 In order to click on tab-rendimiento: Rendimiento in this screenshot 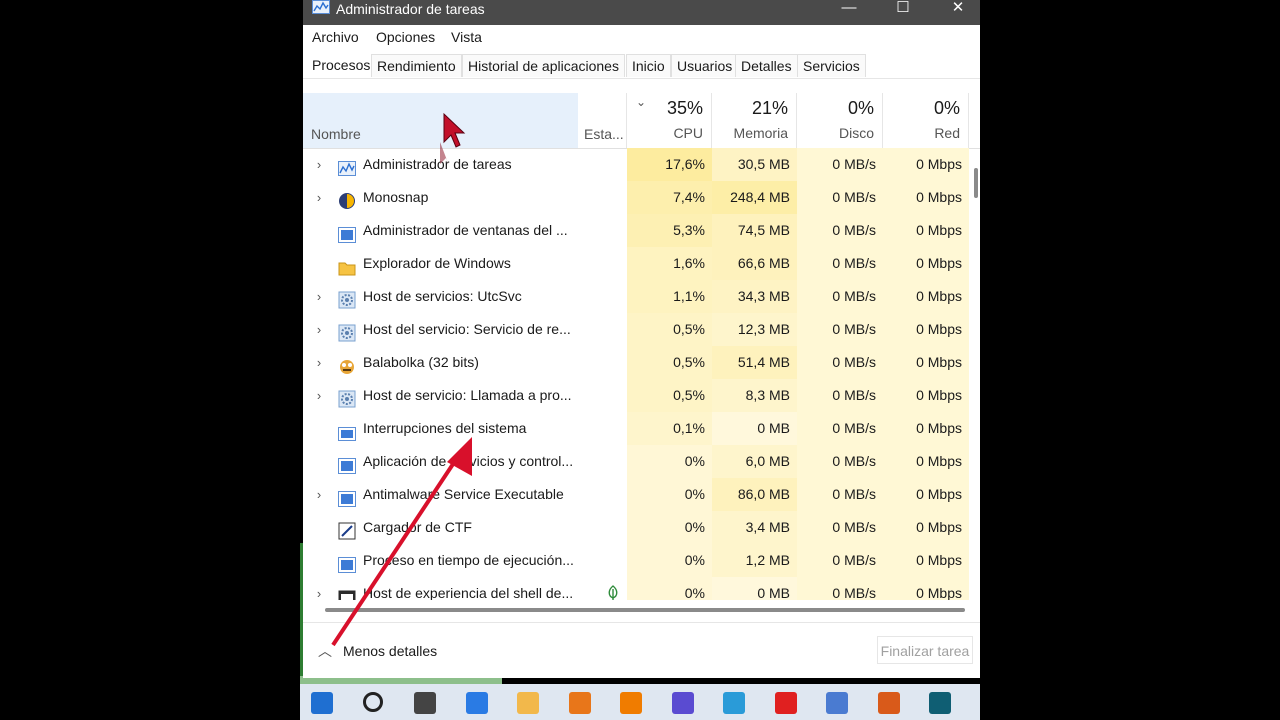, I will do `click(416, 65)`.